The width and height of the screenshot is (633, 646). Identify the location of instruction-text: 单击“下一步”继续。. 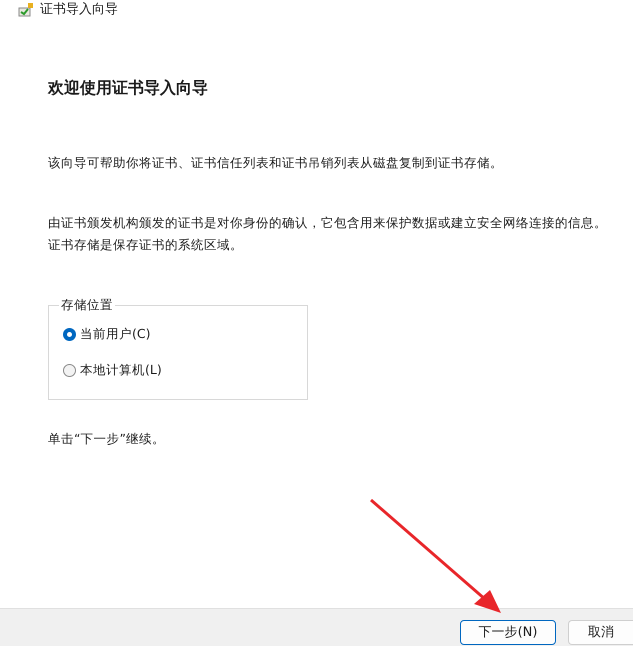
(107, 439).